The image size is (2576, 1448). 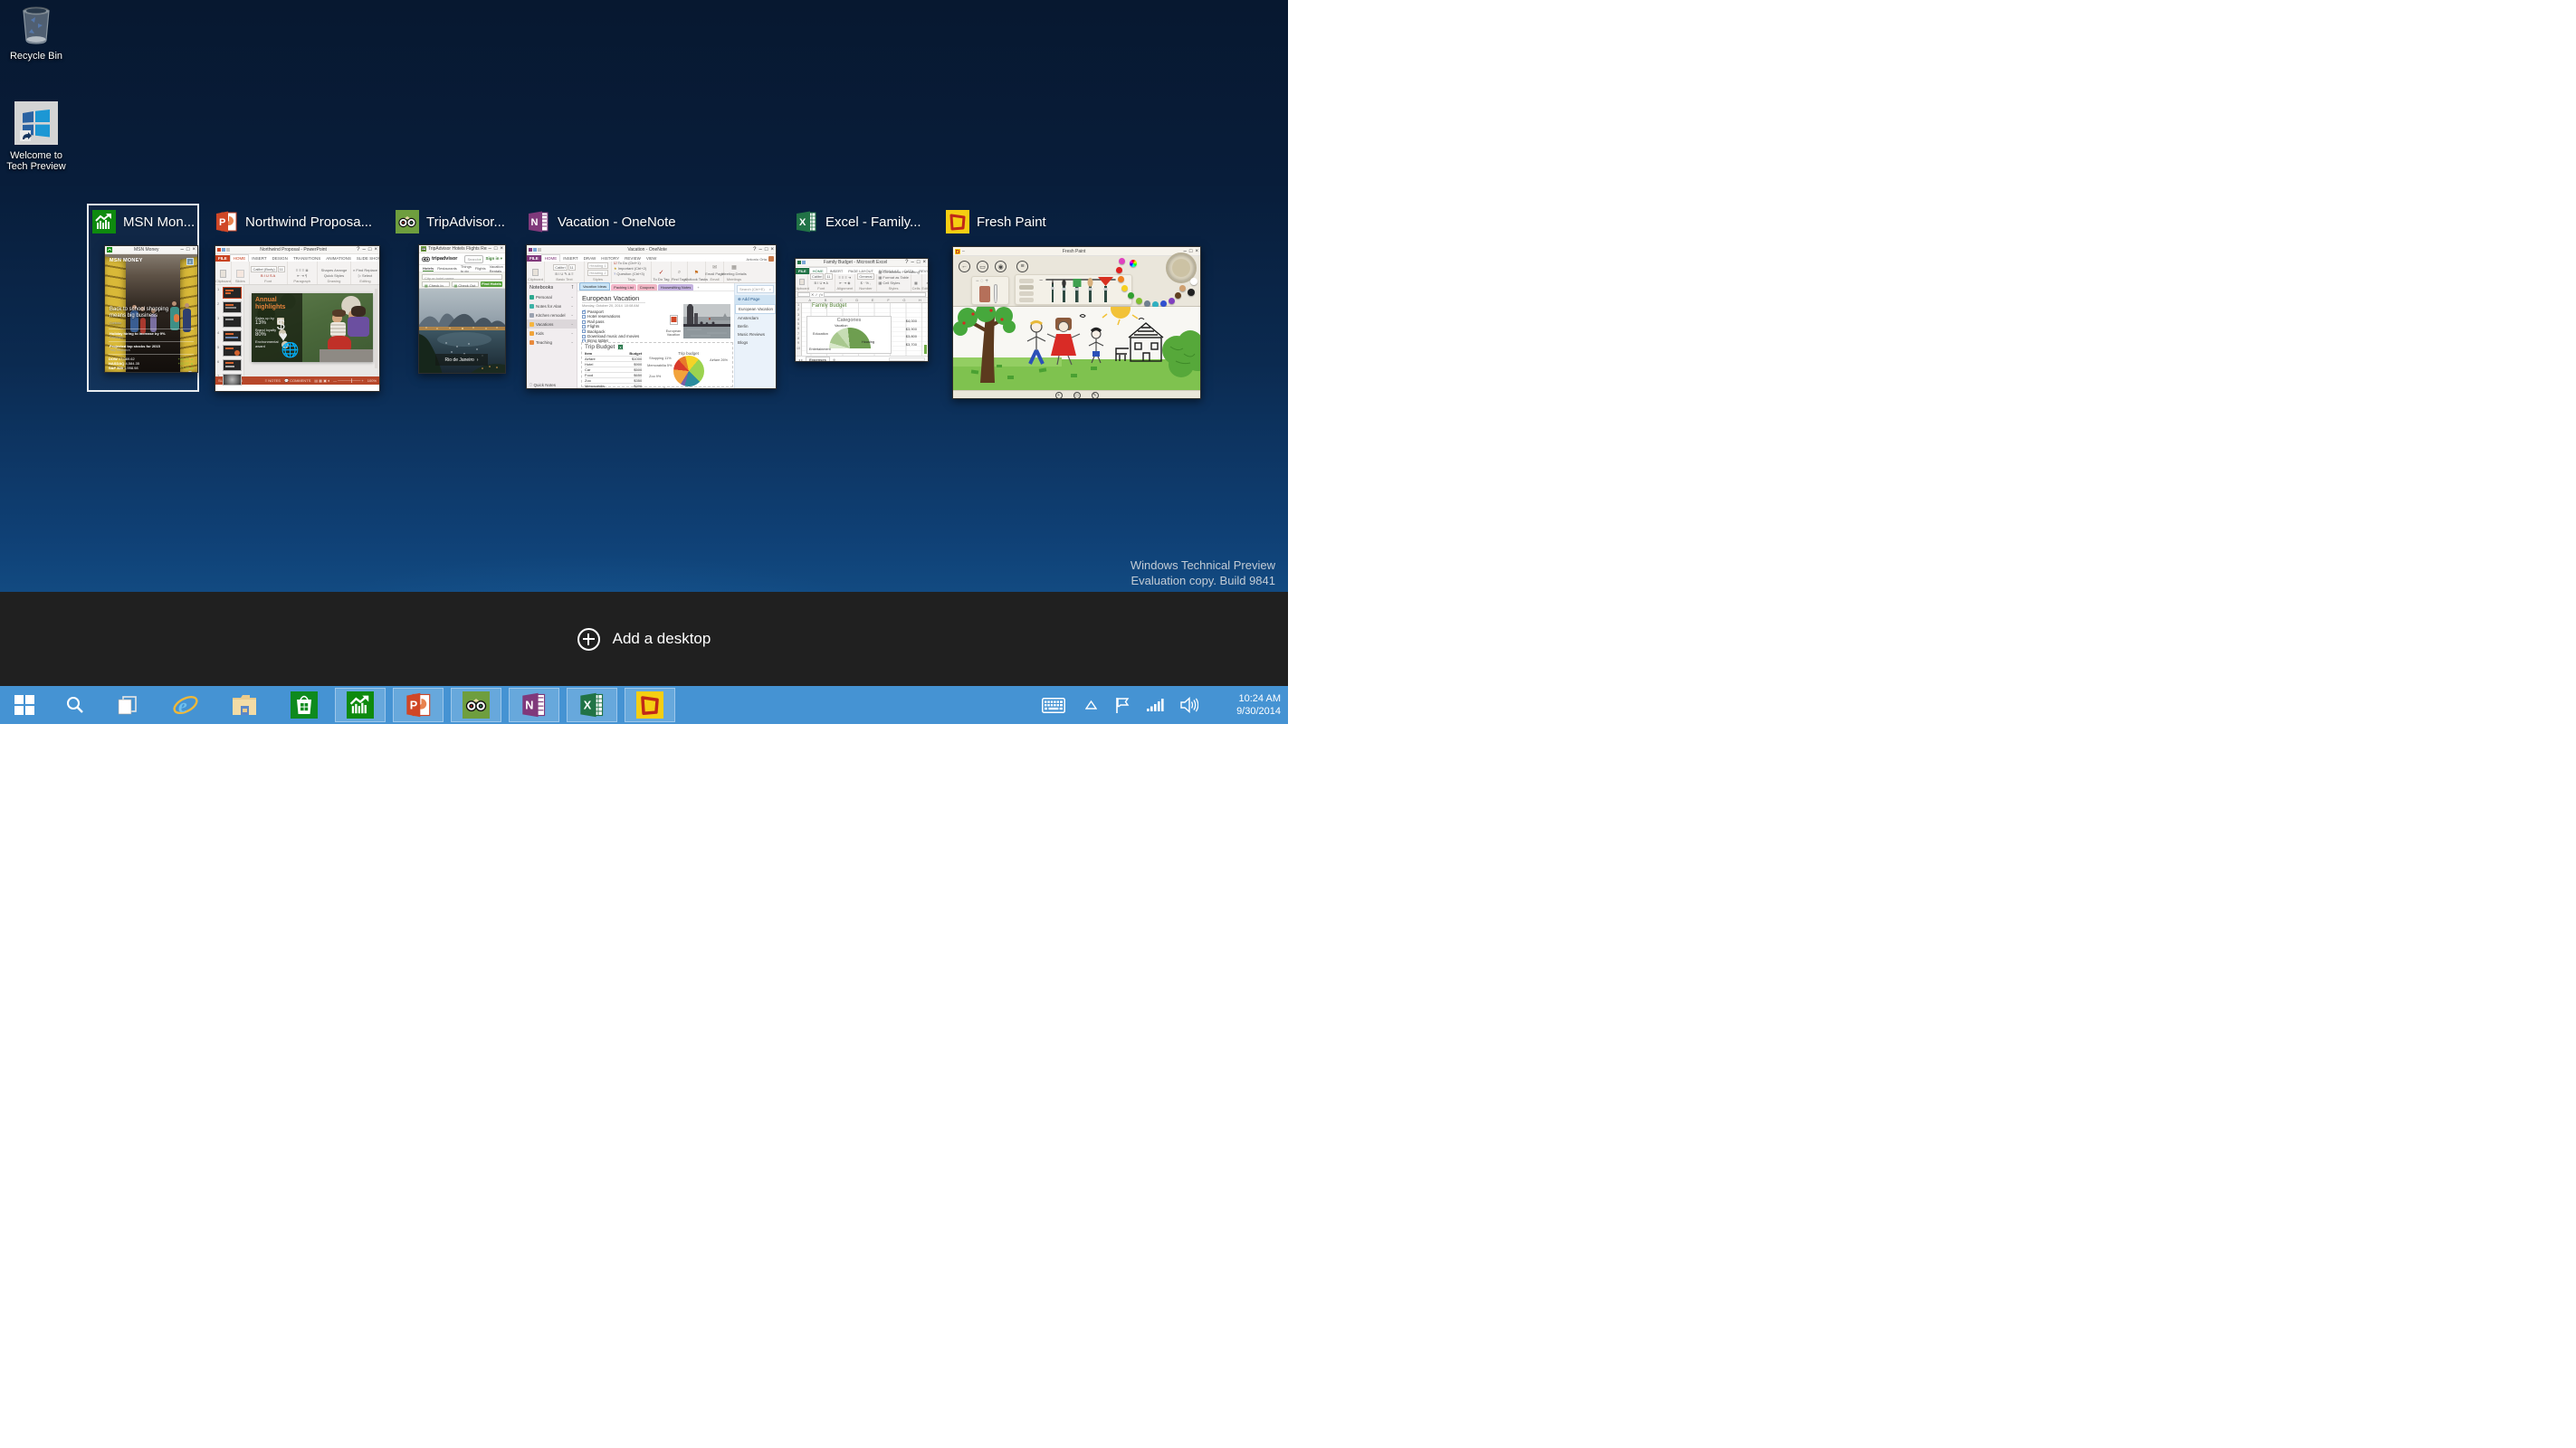 What do you see at coordinates (552, 324) in the screenshot?
I see `notebook-item-selected: Vacations ⌄` at bounding box center [552, 324].